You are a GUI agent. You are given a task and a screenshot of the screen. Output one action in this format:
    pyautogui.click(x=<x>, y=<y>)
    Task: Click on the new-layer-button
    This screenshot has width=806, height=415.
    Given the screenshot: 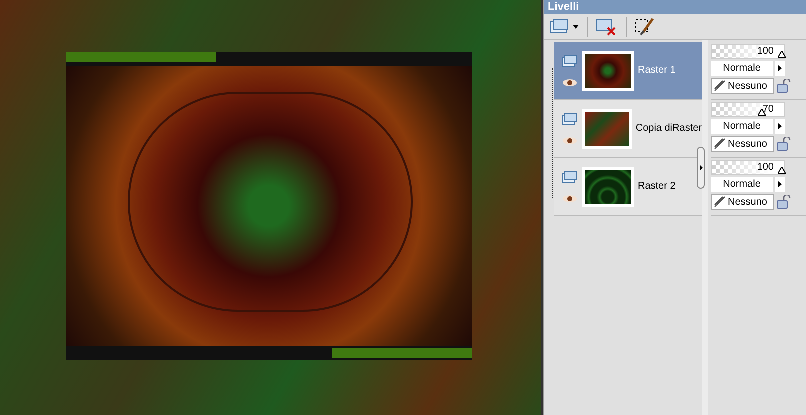 What is the action you would take?
    pyautogui.click(x=564, y=26)
    